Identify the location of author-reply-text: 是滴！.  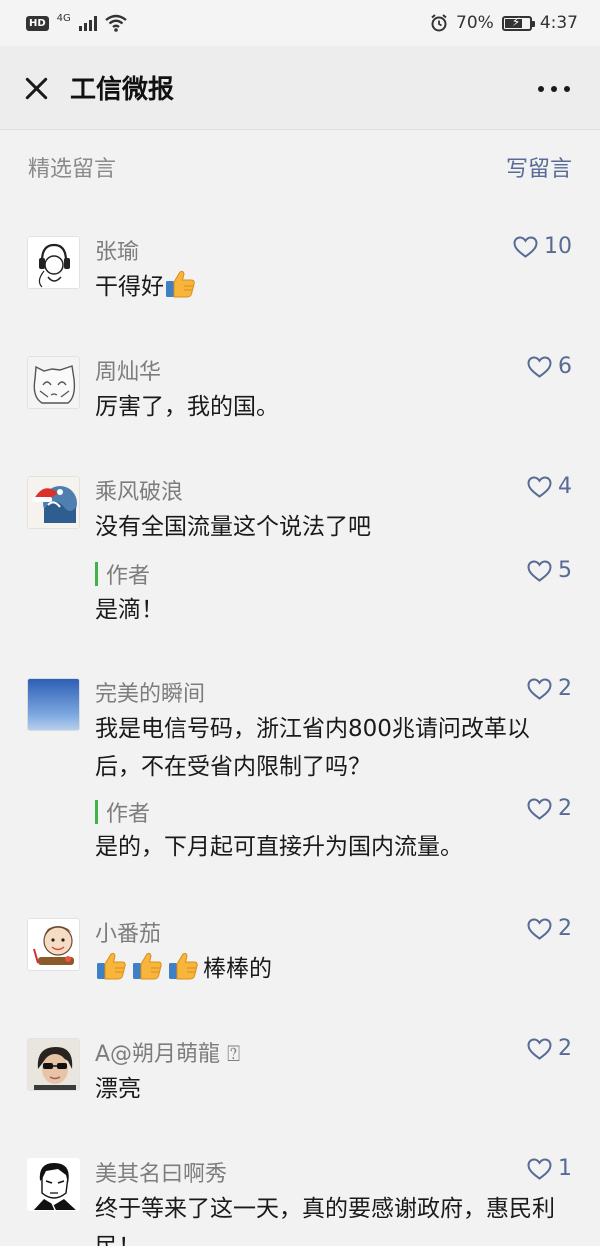
(129, 610).